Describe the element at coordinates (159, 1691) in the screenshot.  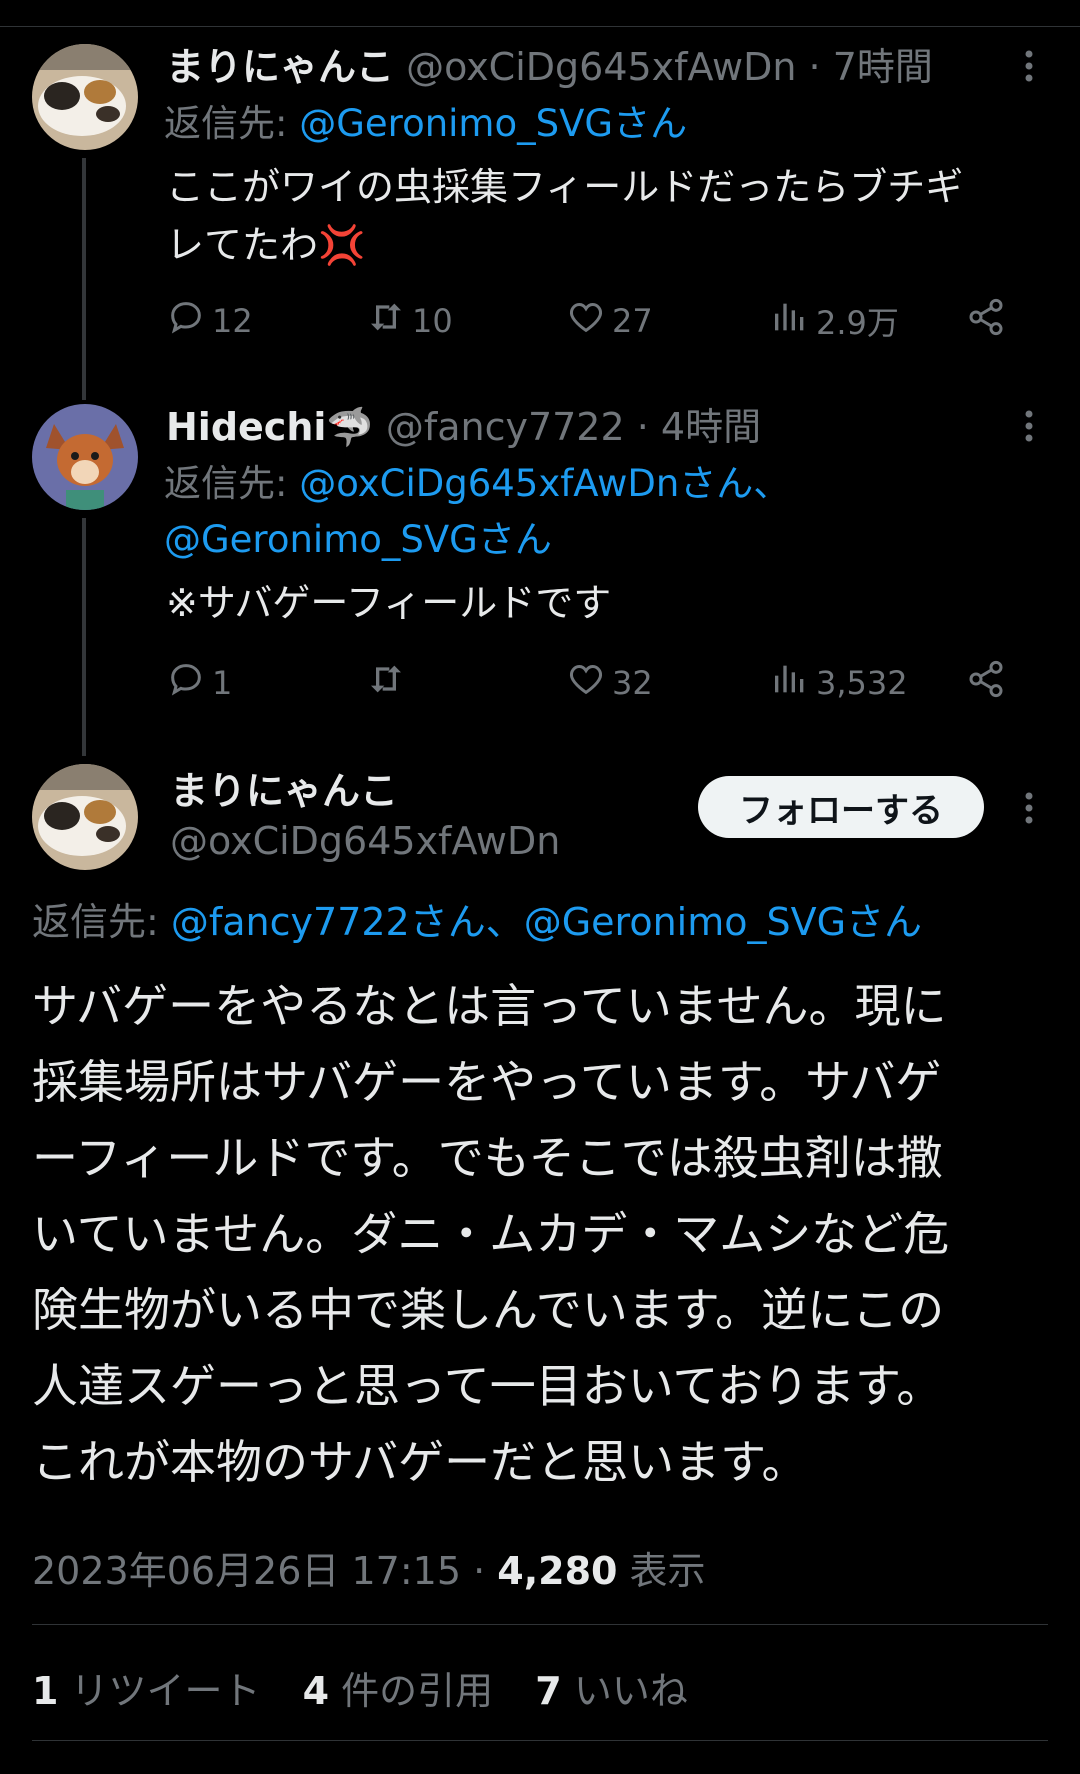
I see `retweets-label: リツイート` at that location.